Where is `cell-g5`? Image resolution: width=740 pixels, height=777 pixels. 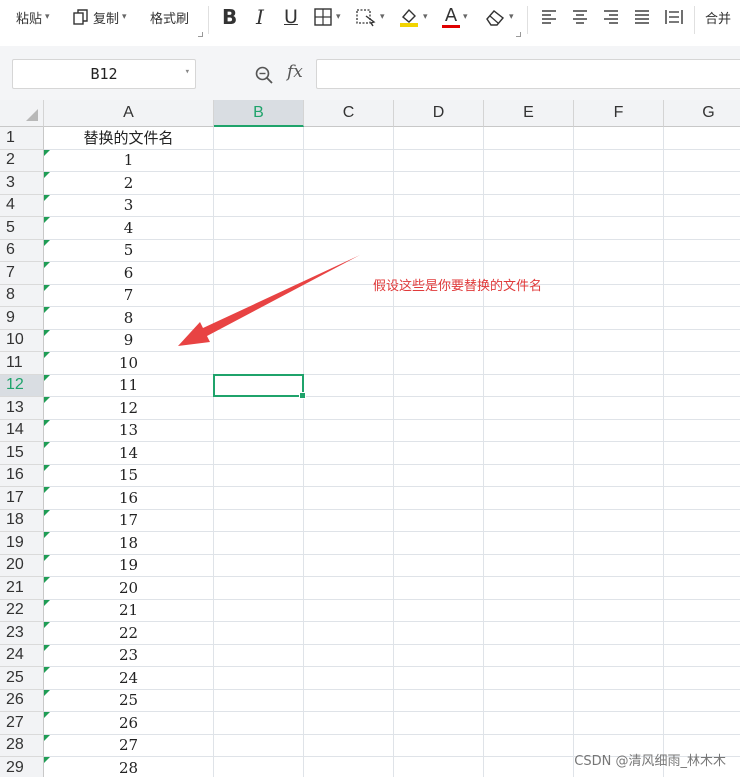
cell-g5 is located at coordinates (702, 228).